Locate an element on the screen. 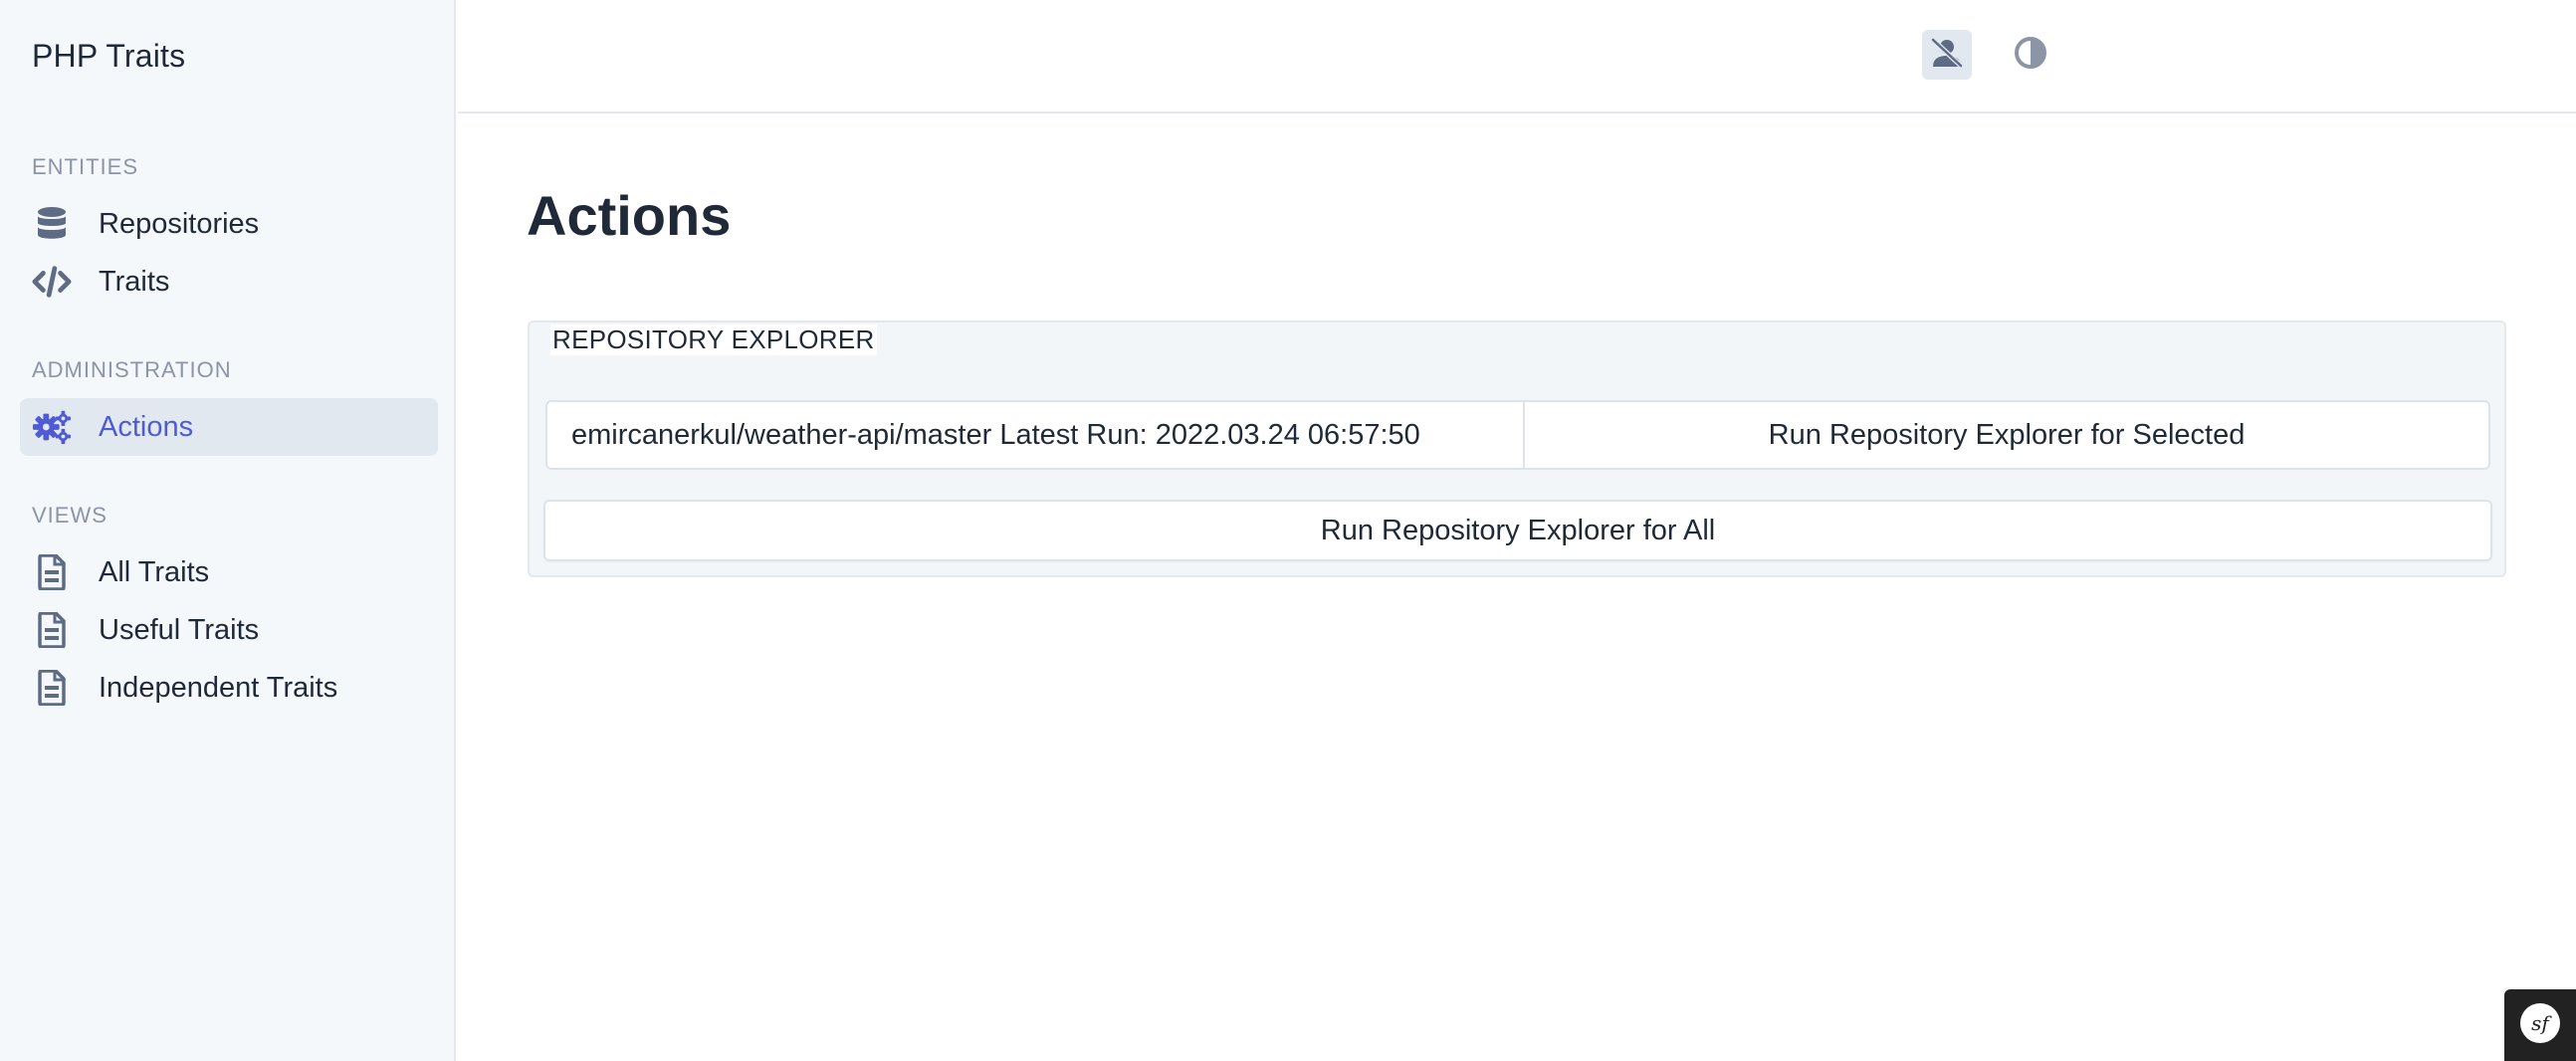 The height and width of the screenshot is (1061, 2576). user-menu-button is located at coordinates (1947, 55).